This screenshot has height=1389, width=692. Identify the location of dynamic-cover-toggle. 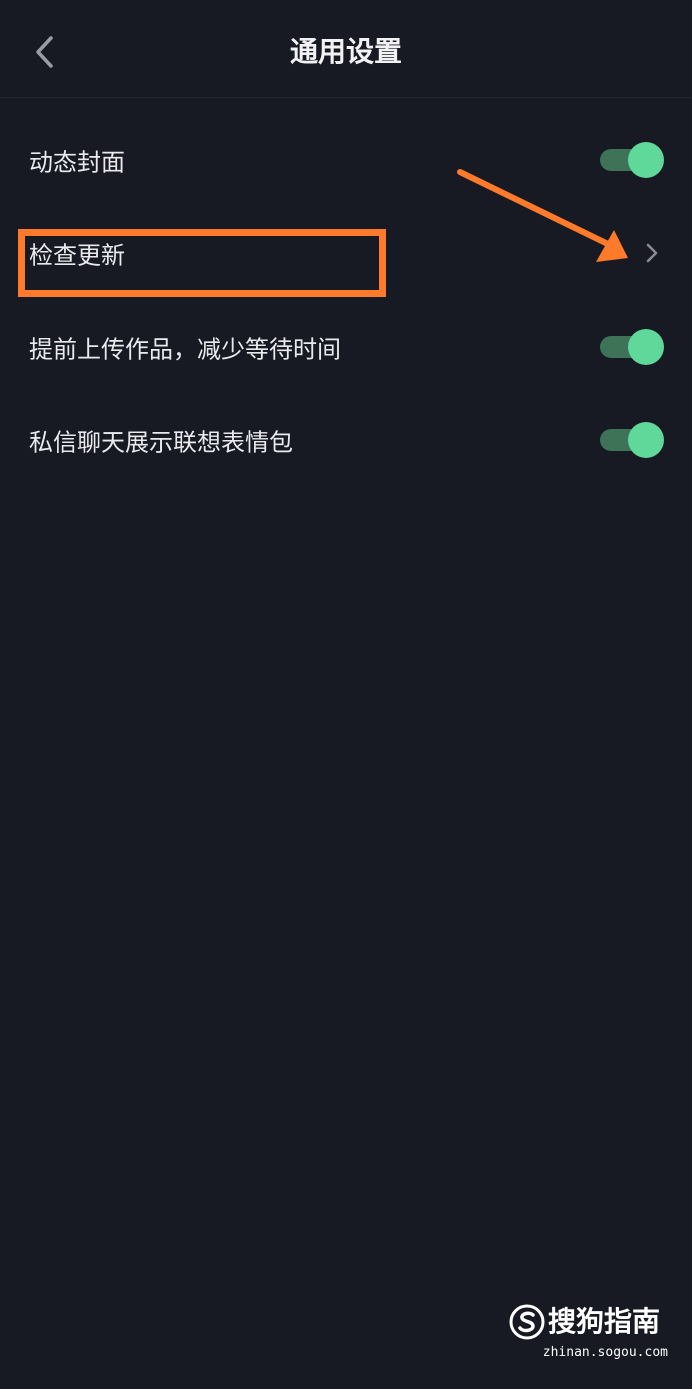
(632, 160).